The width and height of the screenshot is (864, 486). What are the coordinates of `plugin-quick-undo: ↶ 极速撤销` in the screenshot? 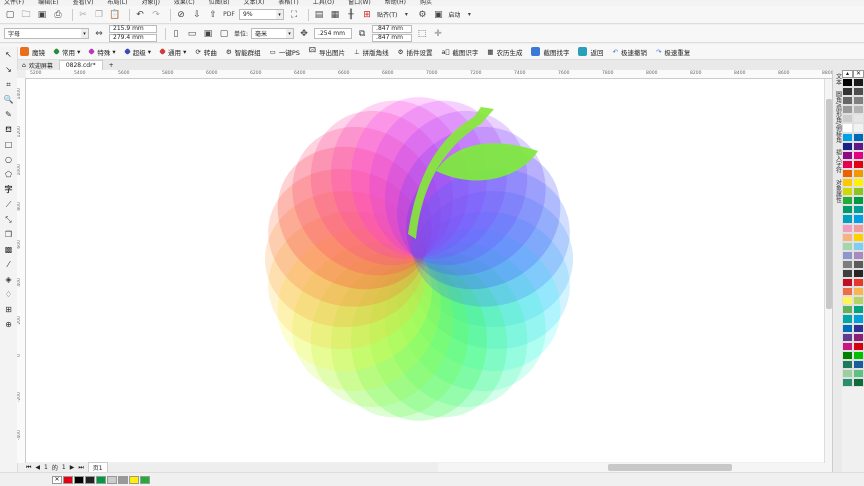 It's located at (629, 52).